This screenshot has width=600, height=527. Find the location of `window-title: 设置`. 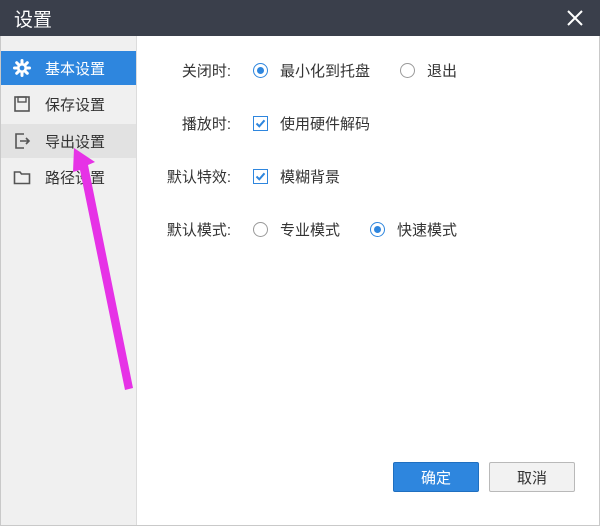

window-title: 设置 is located at coordinates (33, 20).